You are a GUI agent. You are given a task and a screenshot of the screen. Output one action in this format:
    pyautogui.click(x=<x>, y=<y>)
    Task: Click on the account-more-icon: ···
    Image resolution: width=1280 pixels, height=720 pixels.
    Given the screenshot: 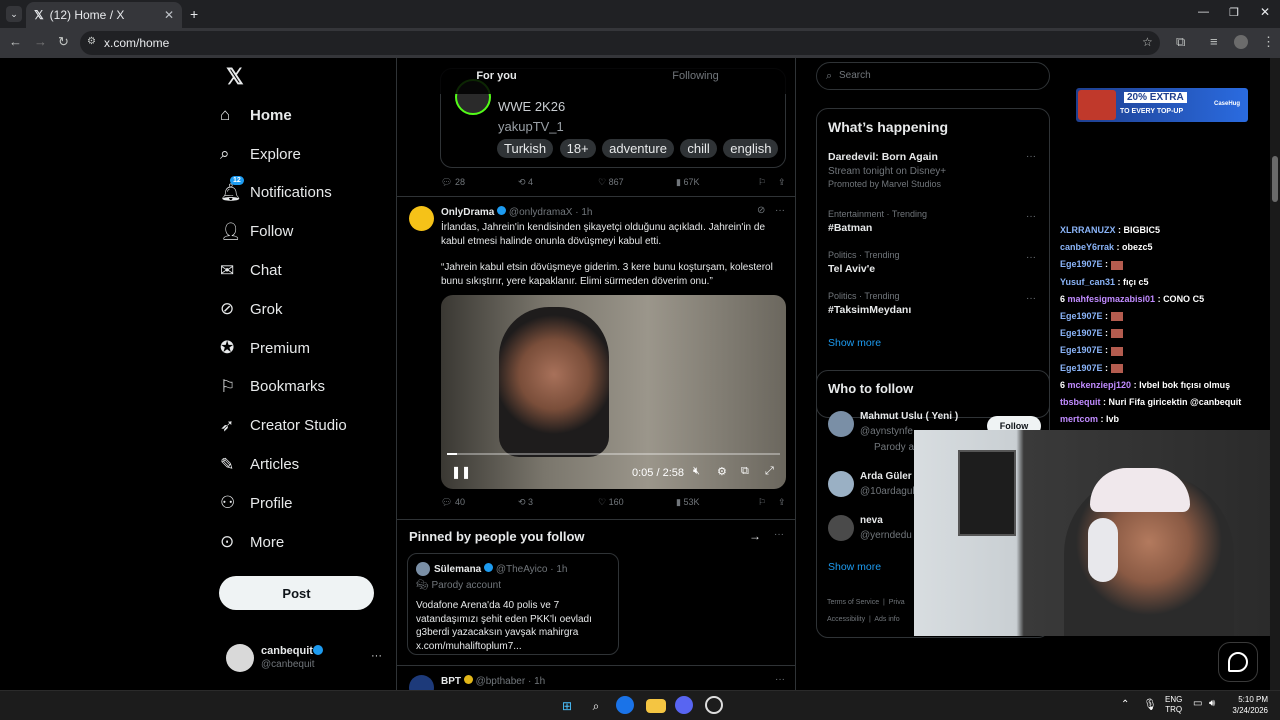 What is the action you would take?
    pyautogui.click(x=376, y=656)
    